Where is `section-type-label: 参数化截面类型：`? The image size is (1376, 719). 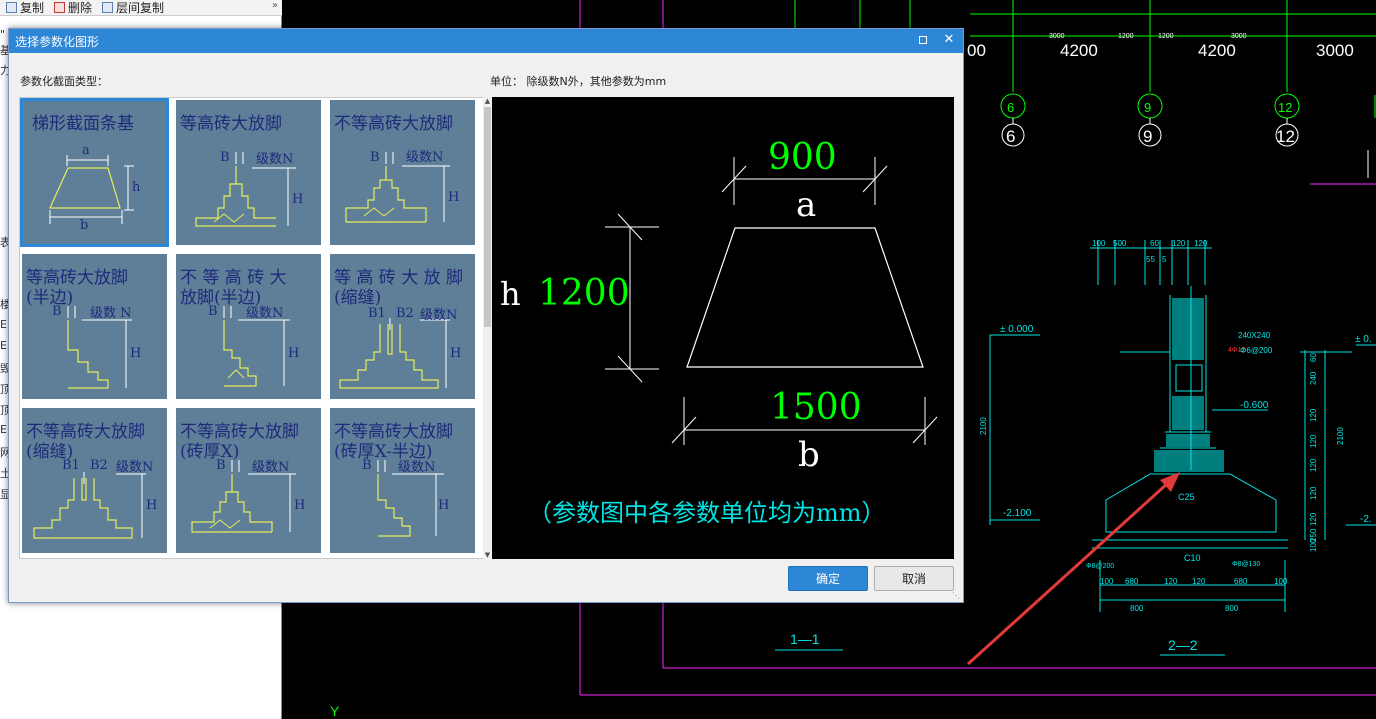
section-type-label: 参数化截面类型： is located at coordinates (64, 81).